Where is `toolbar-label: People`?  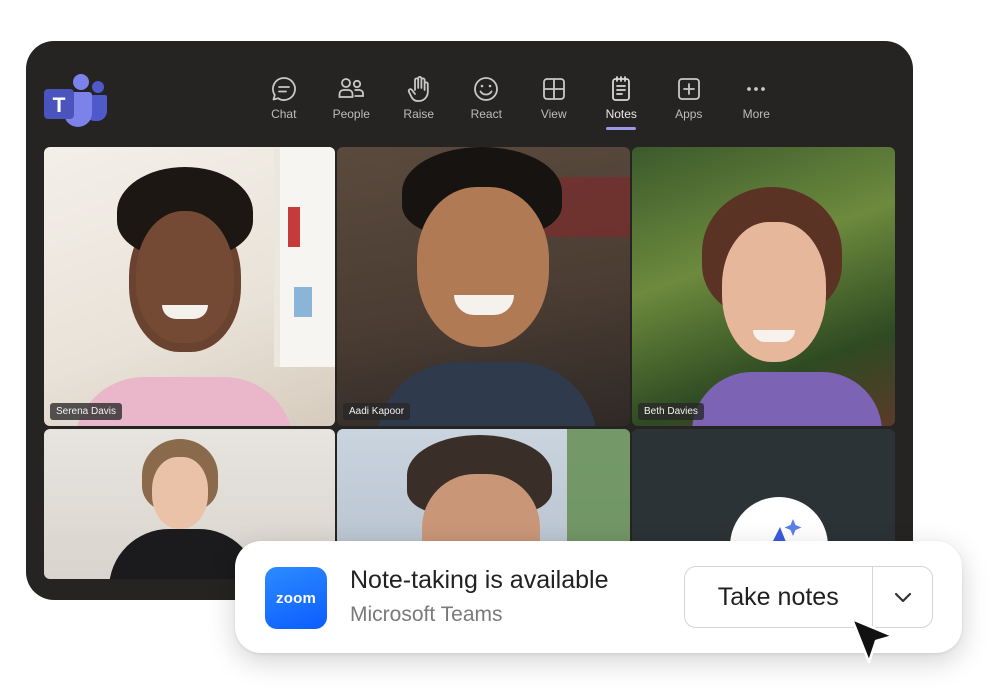
toolbar-label: People is located at coordinates (351, 114).